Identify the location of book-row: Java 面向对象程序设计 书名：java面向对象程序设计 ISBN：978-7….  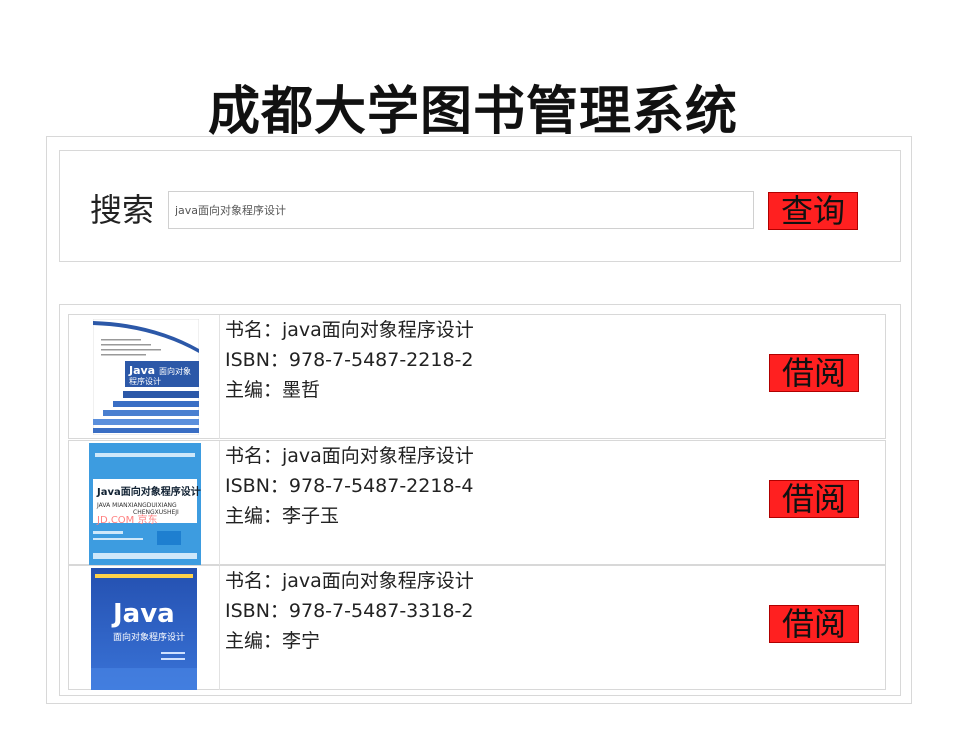
(477, 627).